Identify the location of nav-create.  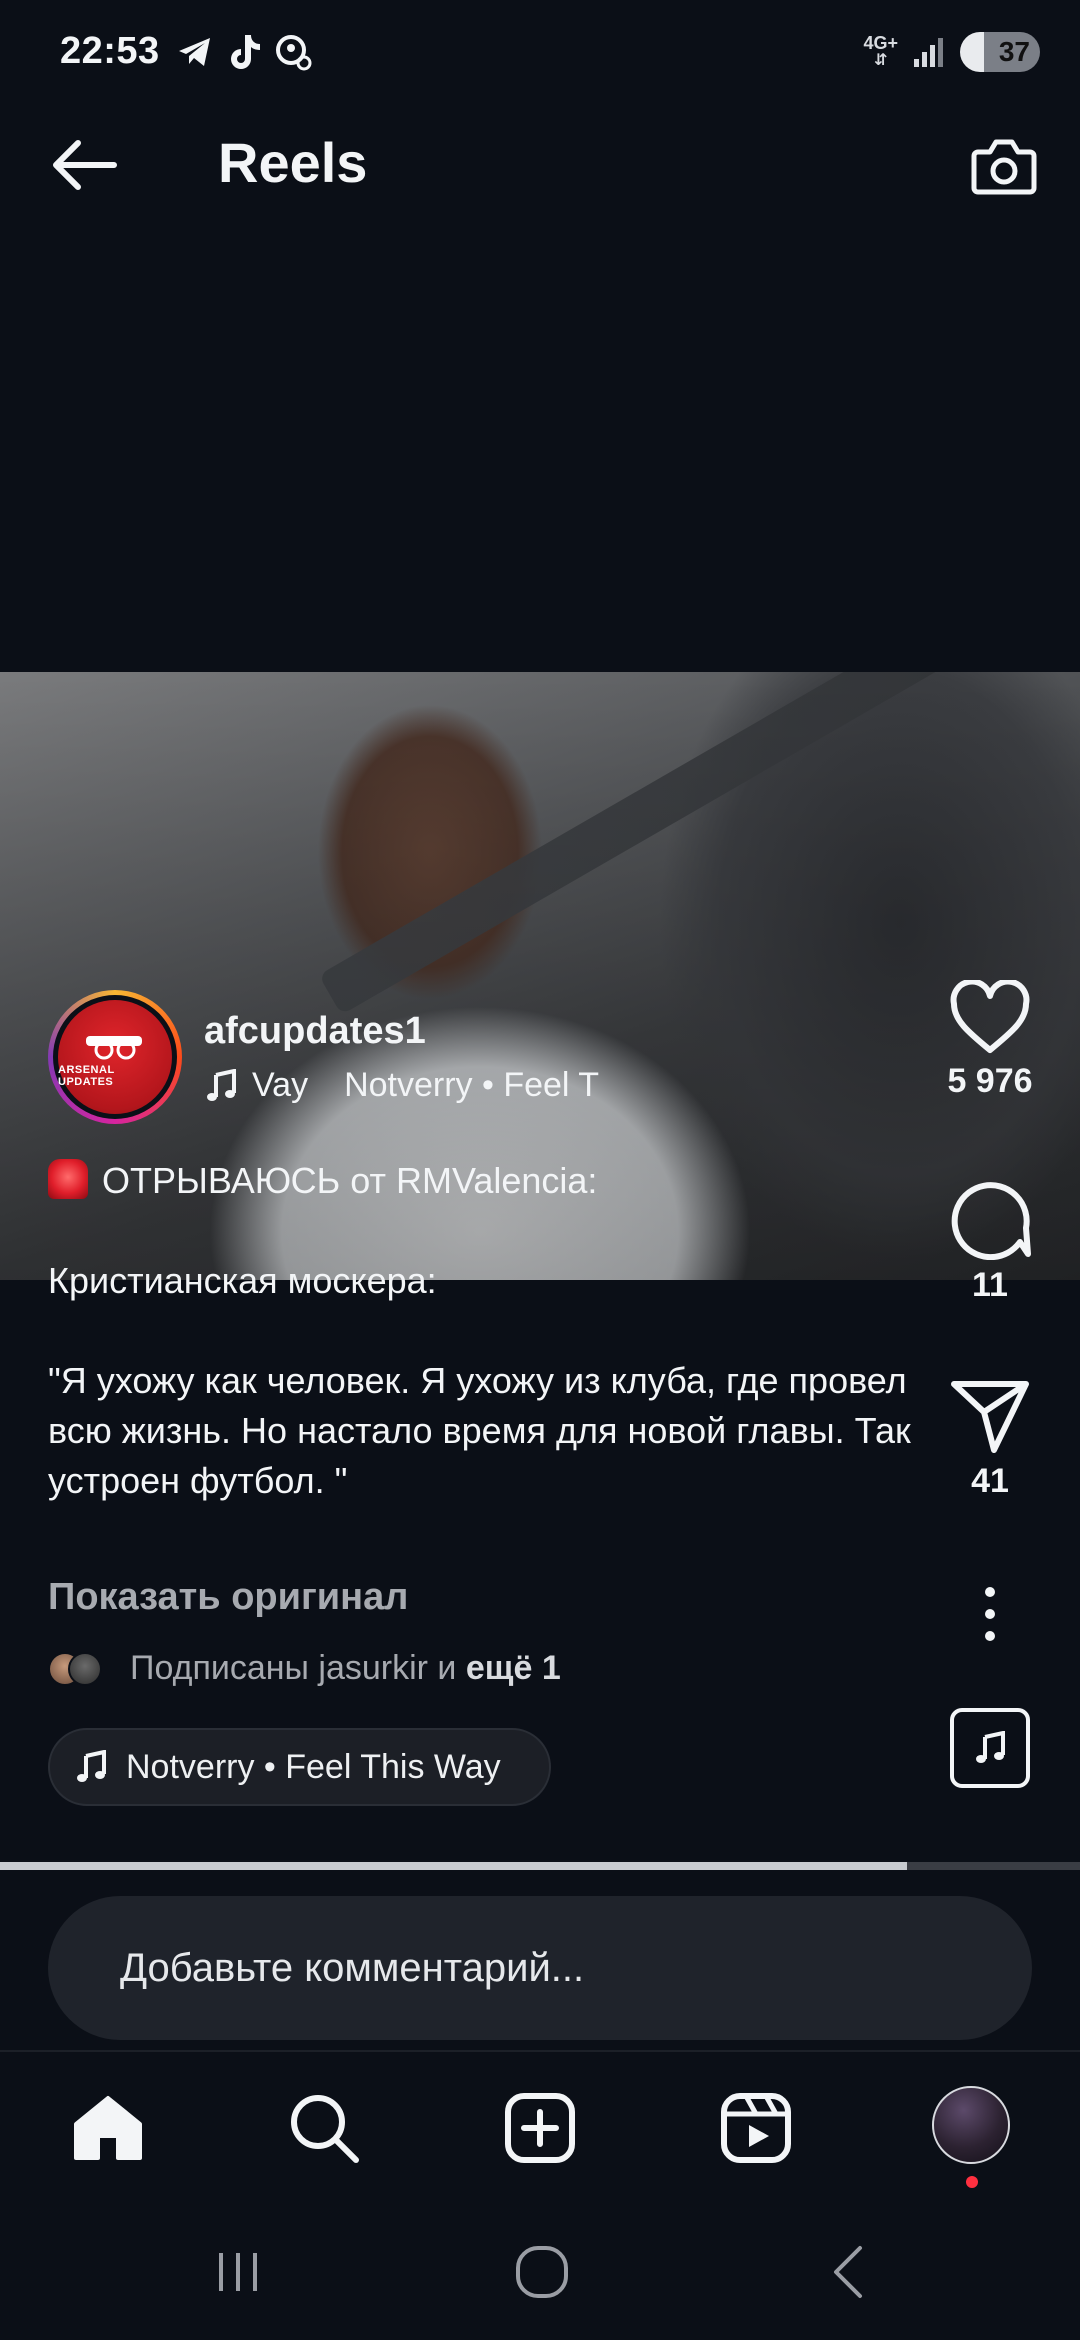
(540, 2128).